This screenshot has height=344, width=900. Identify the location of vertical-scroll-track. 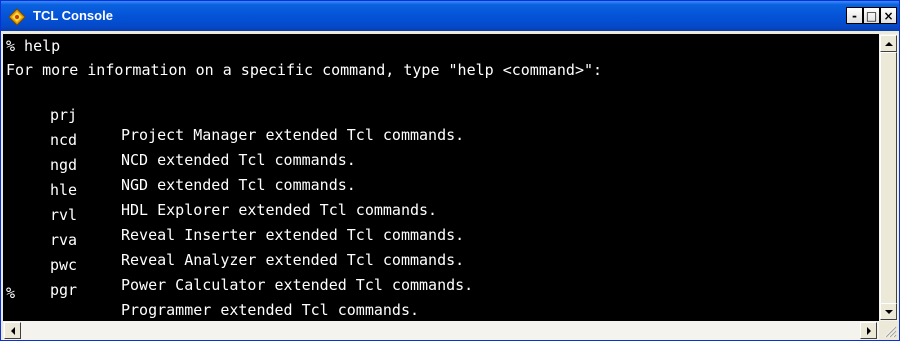
(888, 178).